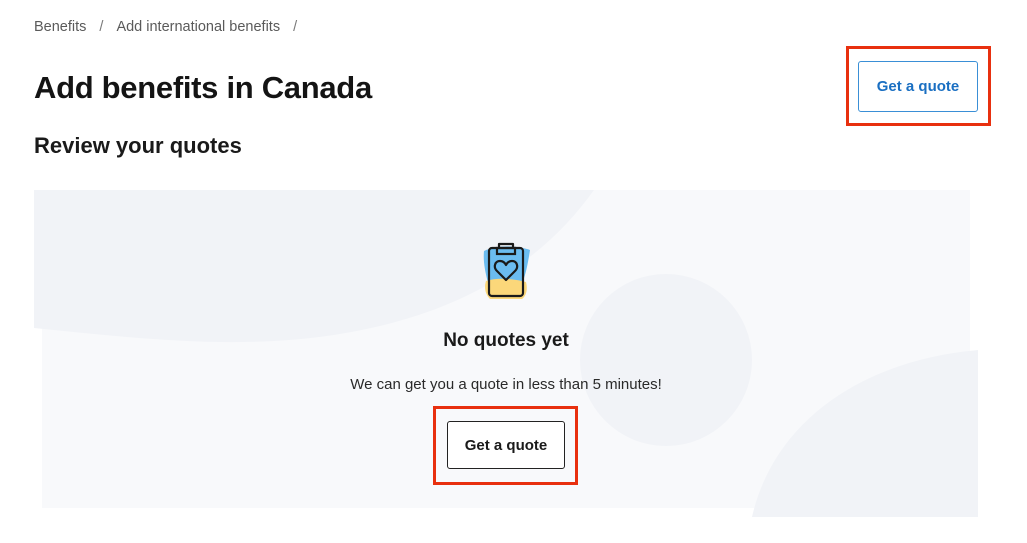  I want to click on breadcrumb-link-benefits: Benefits, so click(60, 27).